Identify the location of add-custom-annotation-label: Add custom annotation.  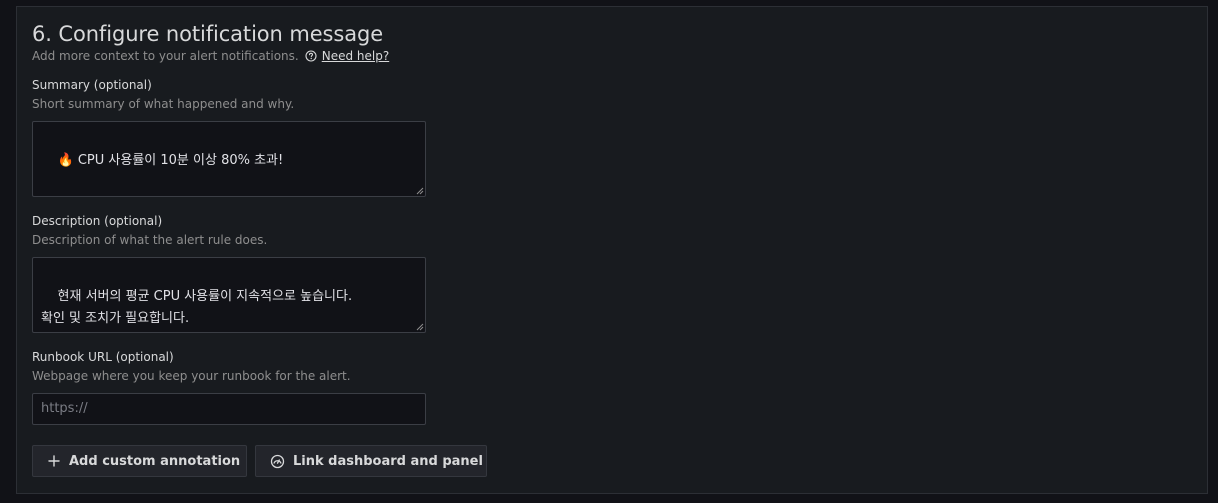
(155, 461).